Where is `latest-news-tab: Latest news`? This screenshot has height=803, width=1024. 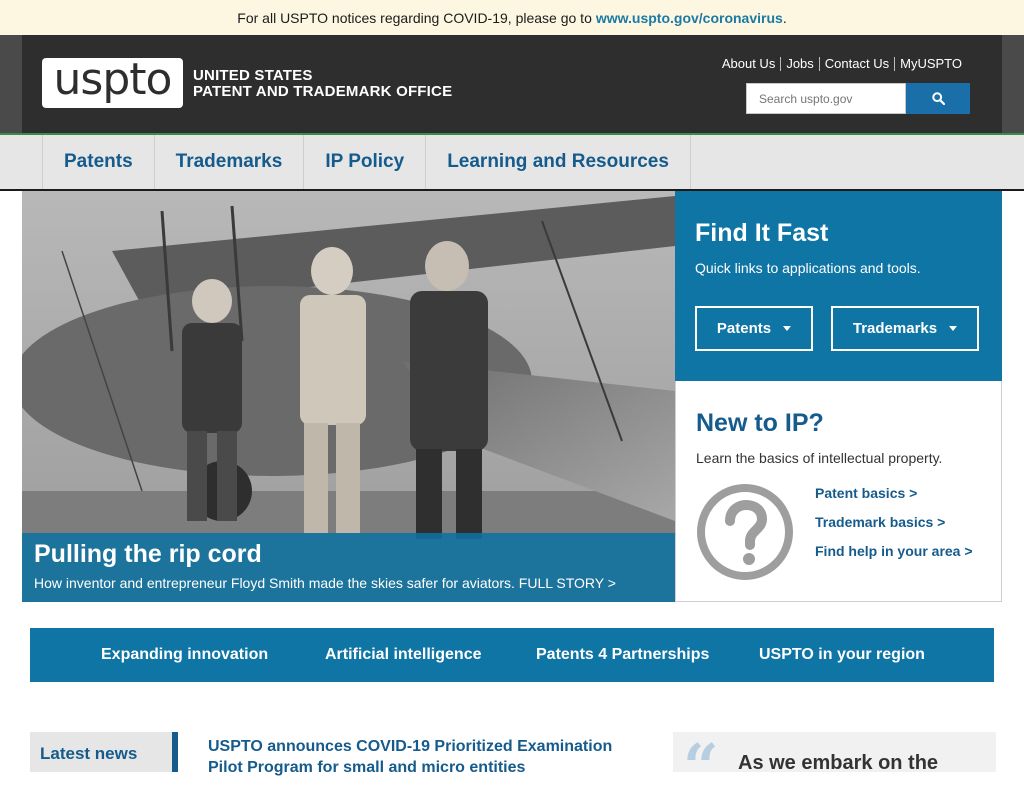
latest-news-tab: Latest news is located at coordinates (104, 752).